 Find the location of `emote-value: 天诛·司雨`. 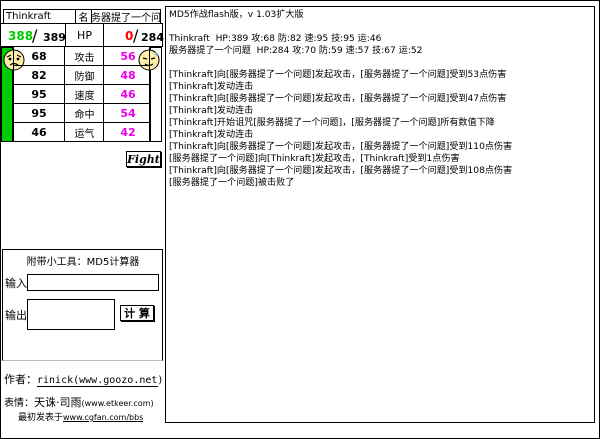

emote-value: 天诛·司雨 is located at coordinates (58, 402).